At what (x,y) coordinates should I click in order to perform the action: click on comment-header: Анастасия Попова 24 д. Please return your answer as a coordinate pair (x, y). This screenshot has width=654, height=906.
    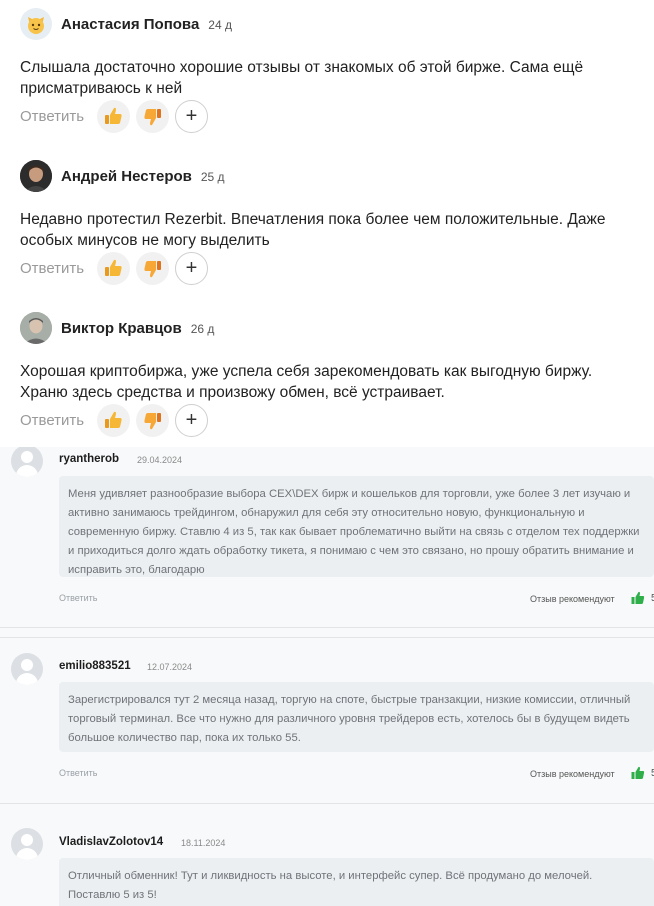
    Looking at the image, I should click on (330, 24).